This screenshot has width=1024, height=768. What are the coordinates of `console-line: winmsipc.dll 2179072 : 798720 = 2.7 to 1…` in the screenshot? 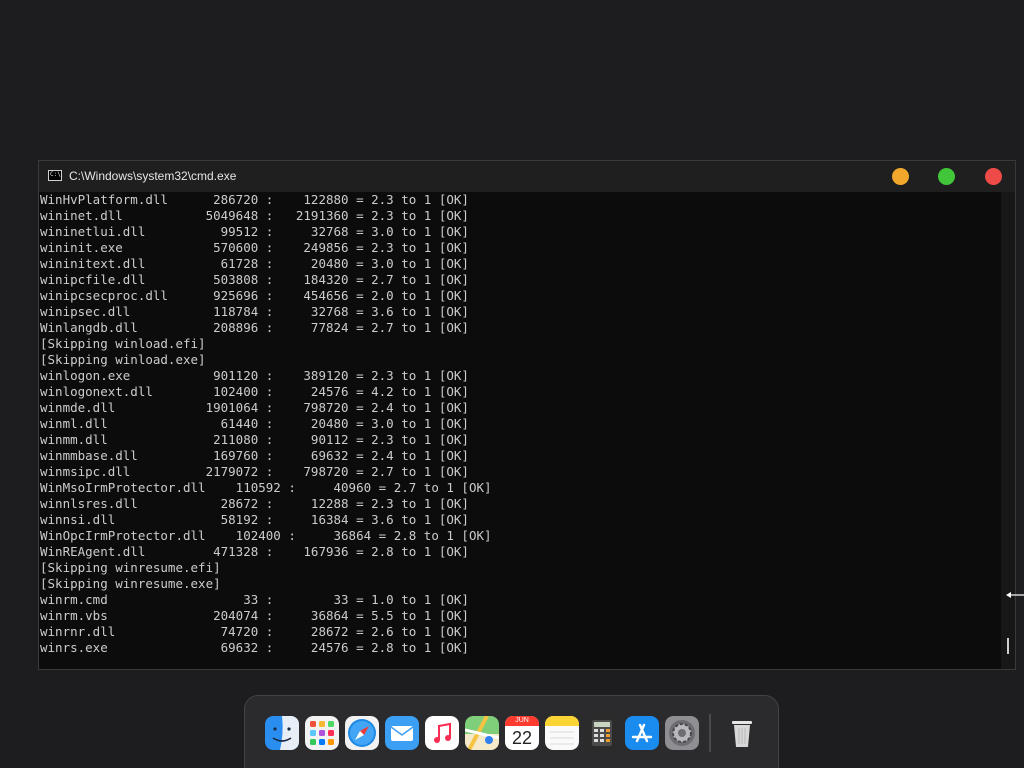 It's located at (254, 471).